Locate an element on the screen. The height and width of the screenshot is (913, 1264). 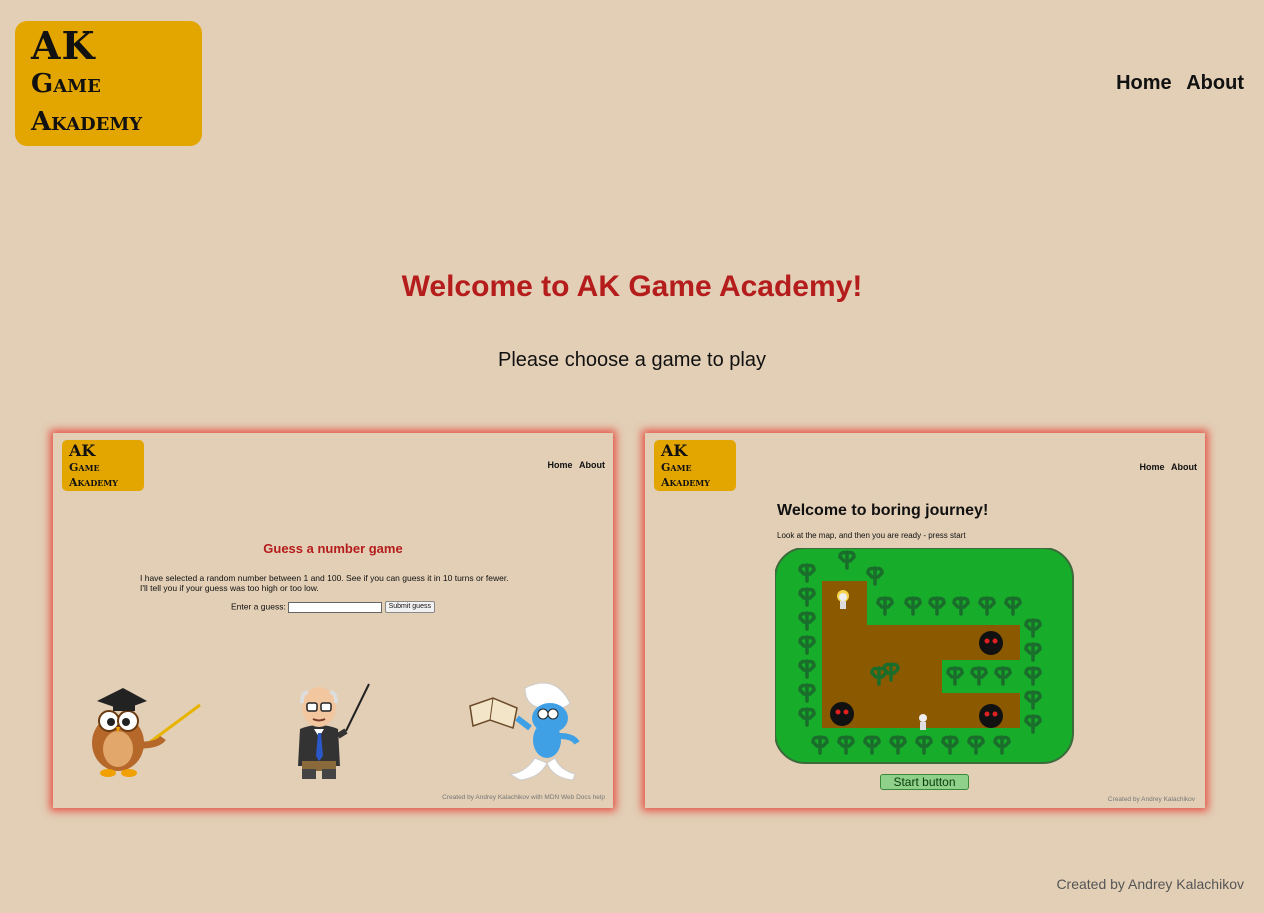
guess-label: Enter a guess: is located at coordinates (258, 606).